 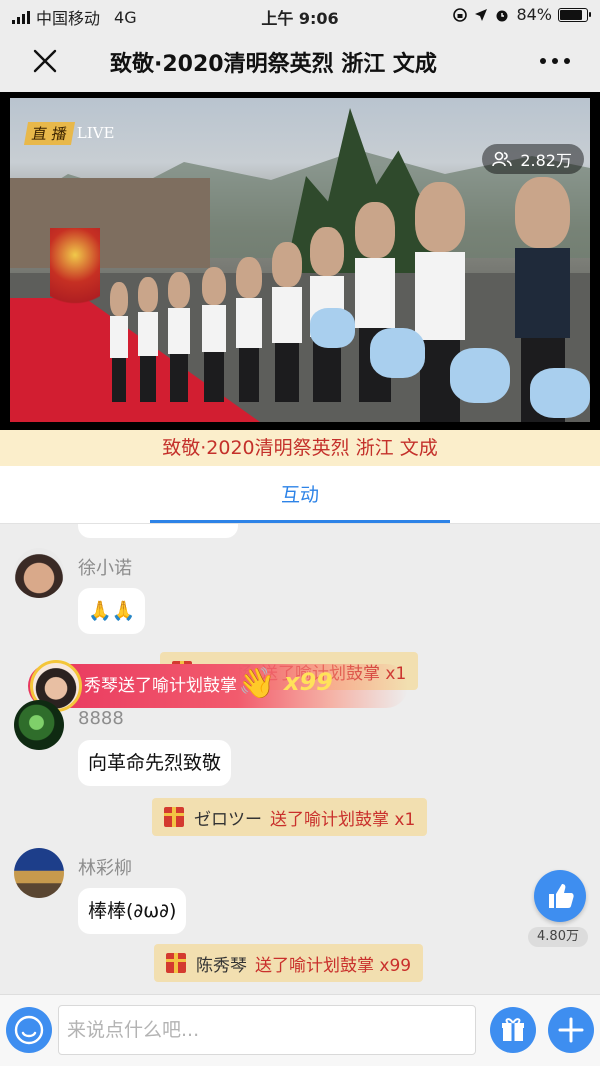 I want to click on bottom-bar, so click(x=300, y=1030).